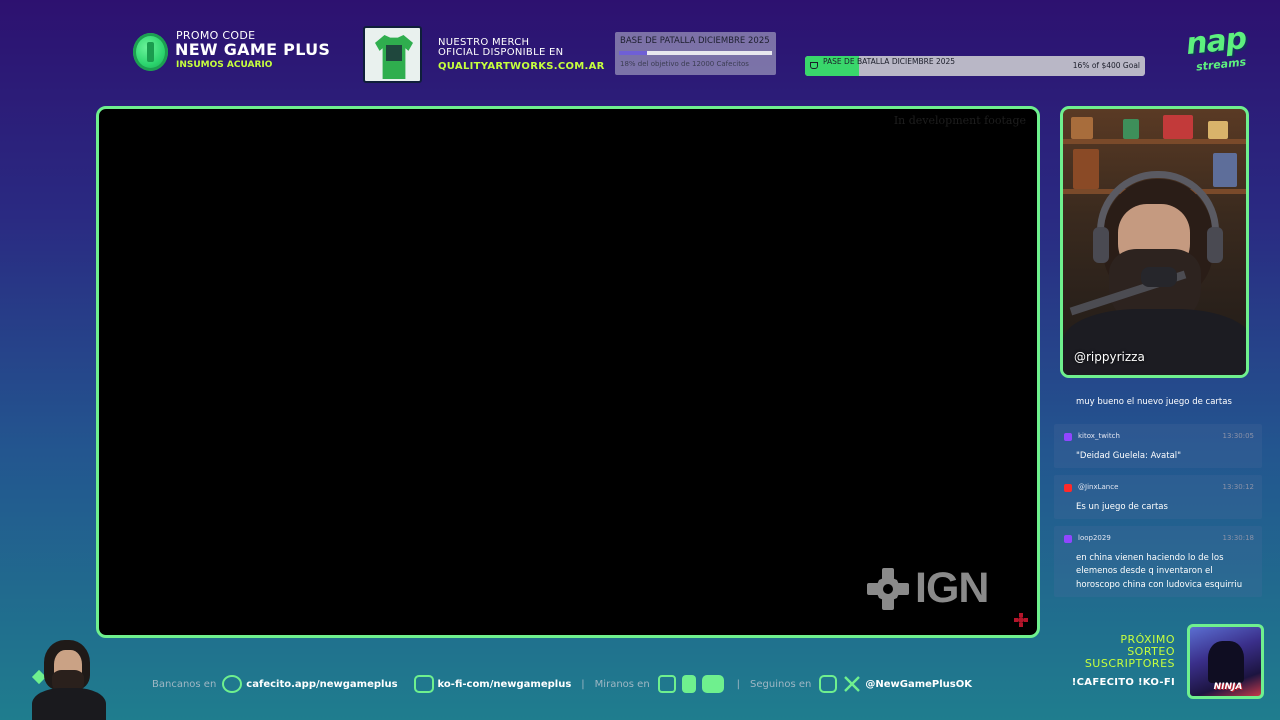  What do you see at coordinates (232, 684) in the screenshot?
I see `cafecito-icon` at bounding box center [232, 684].